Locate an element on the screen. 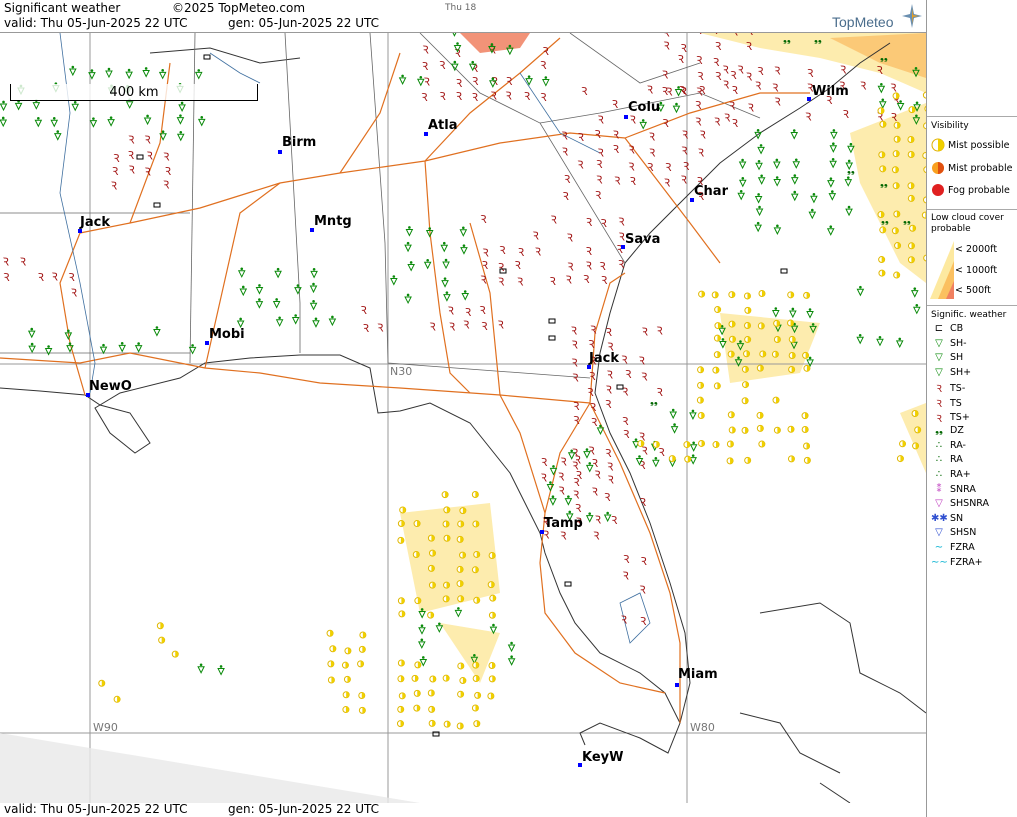 This screenshot has height=817, width=1017. city-mobi: Mobi is located at coordinates (227, 334).